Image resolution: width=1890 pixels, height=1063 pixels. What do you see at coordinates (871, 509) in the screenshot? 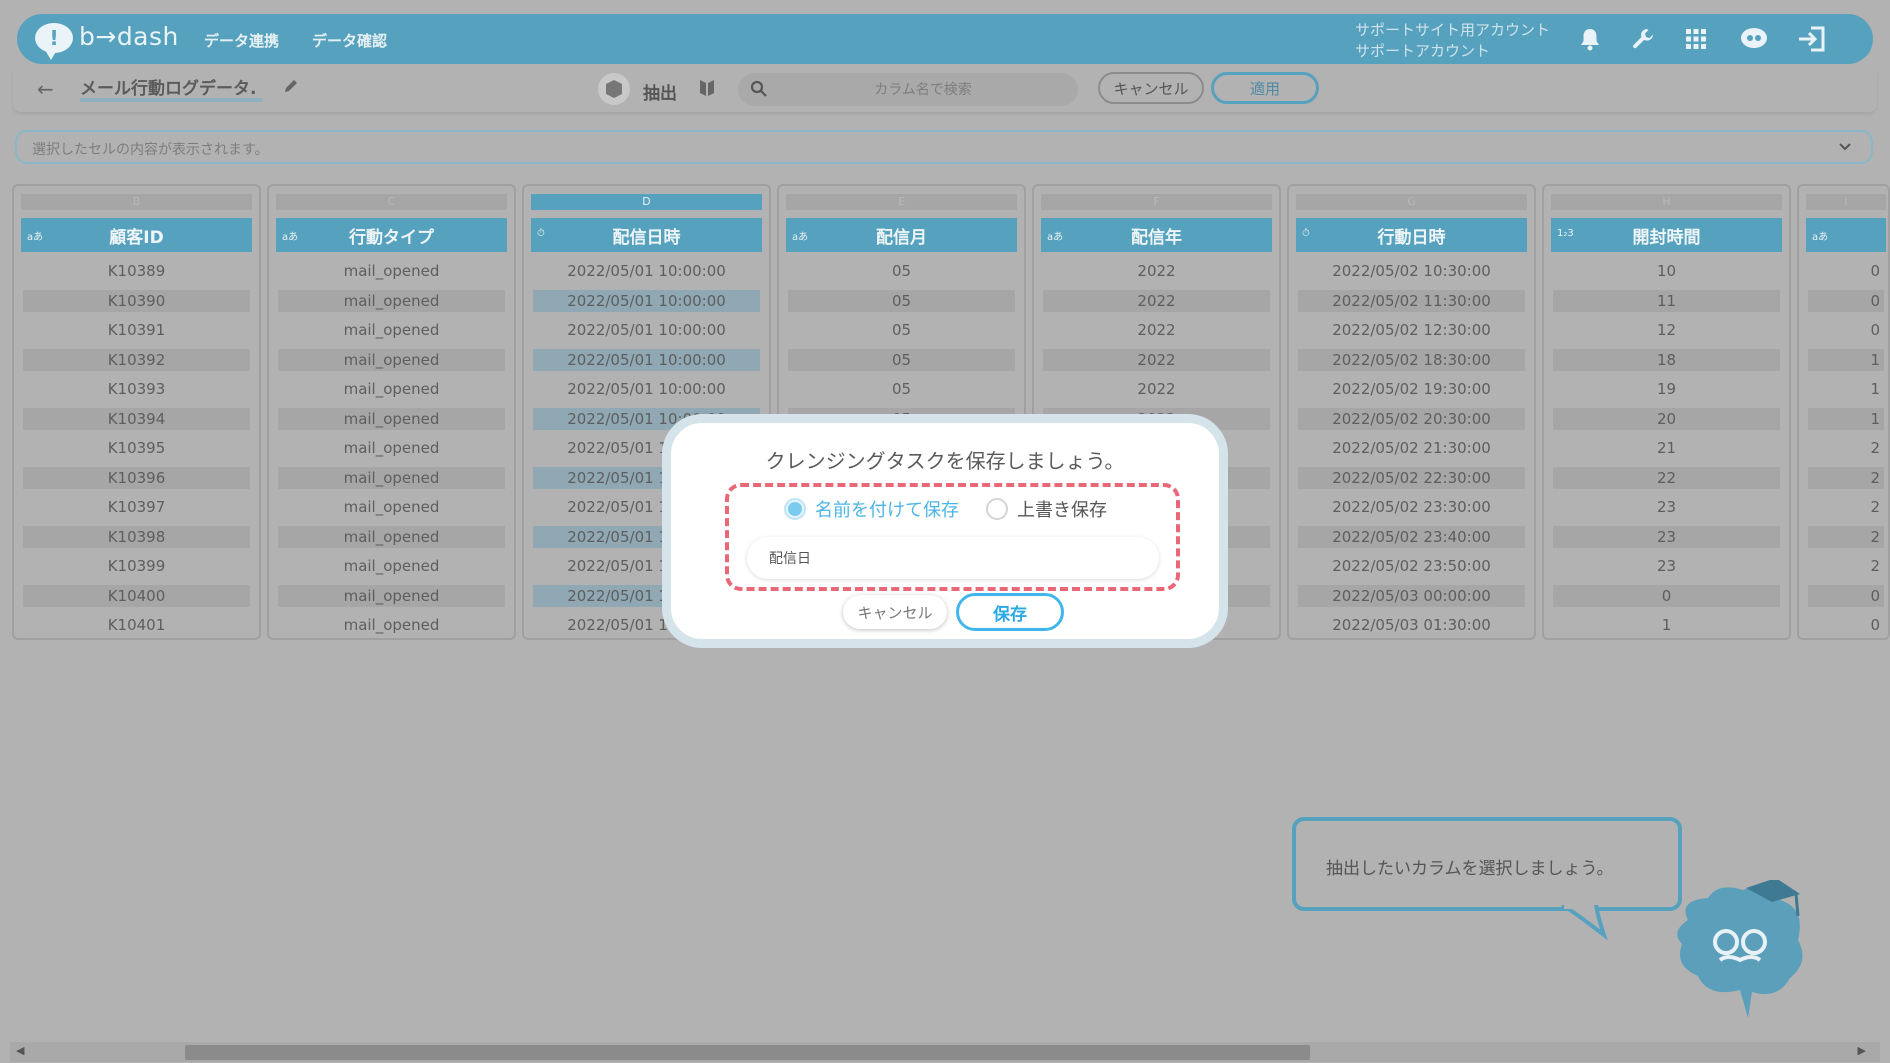
I see `radio-save-as-new: 名前を付けて保存` at bounding box center [871, 509].